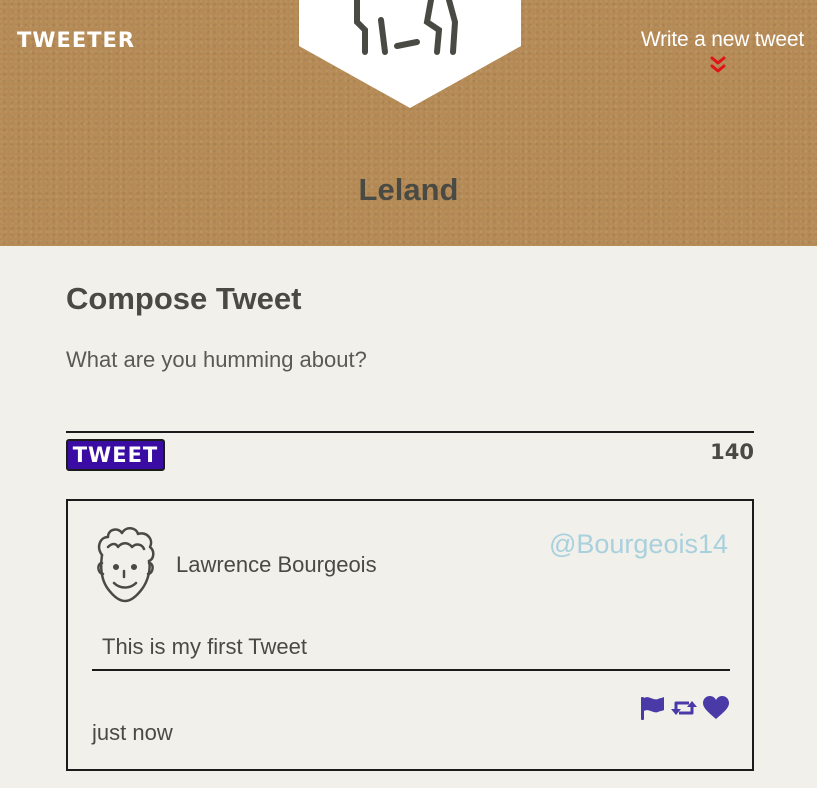  What do you see at coordinates (126, 565) in the screenshot?
I see `user-avatar-icon` at bounding box center [126, 565].